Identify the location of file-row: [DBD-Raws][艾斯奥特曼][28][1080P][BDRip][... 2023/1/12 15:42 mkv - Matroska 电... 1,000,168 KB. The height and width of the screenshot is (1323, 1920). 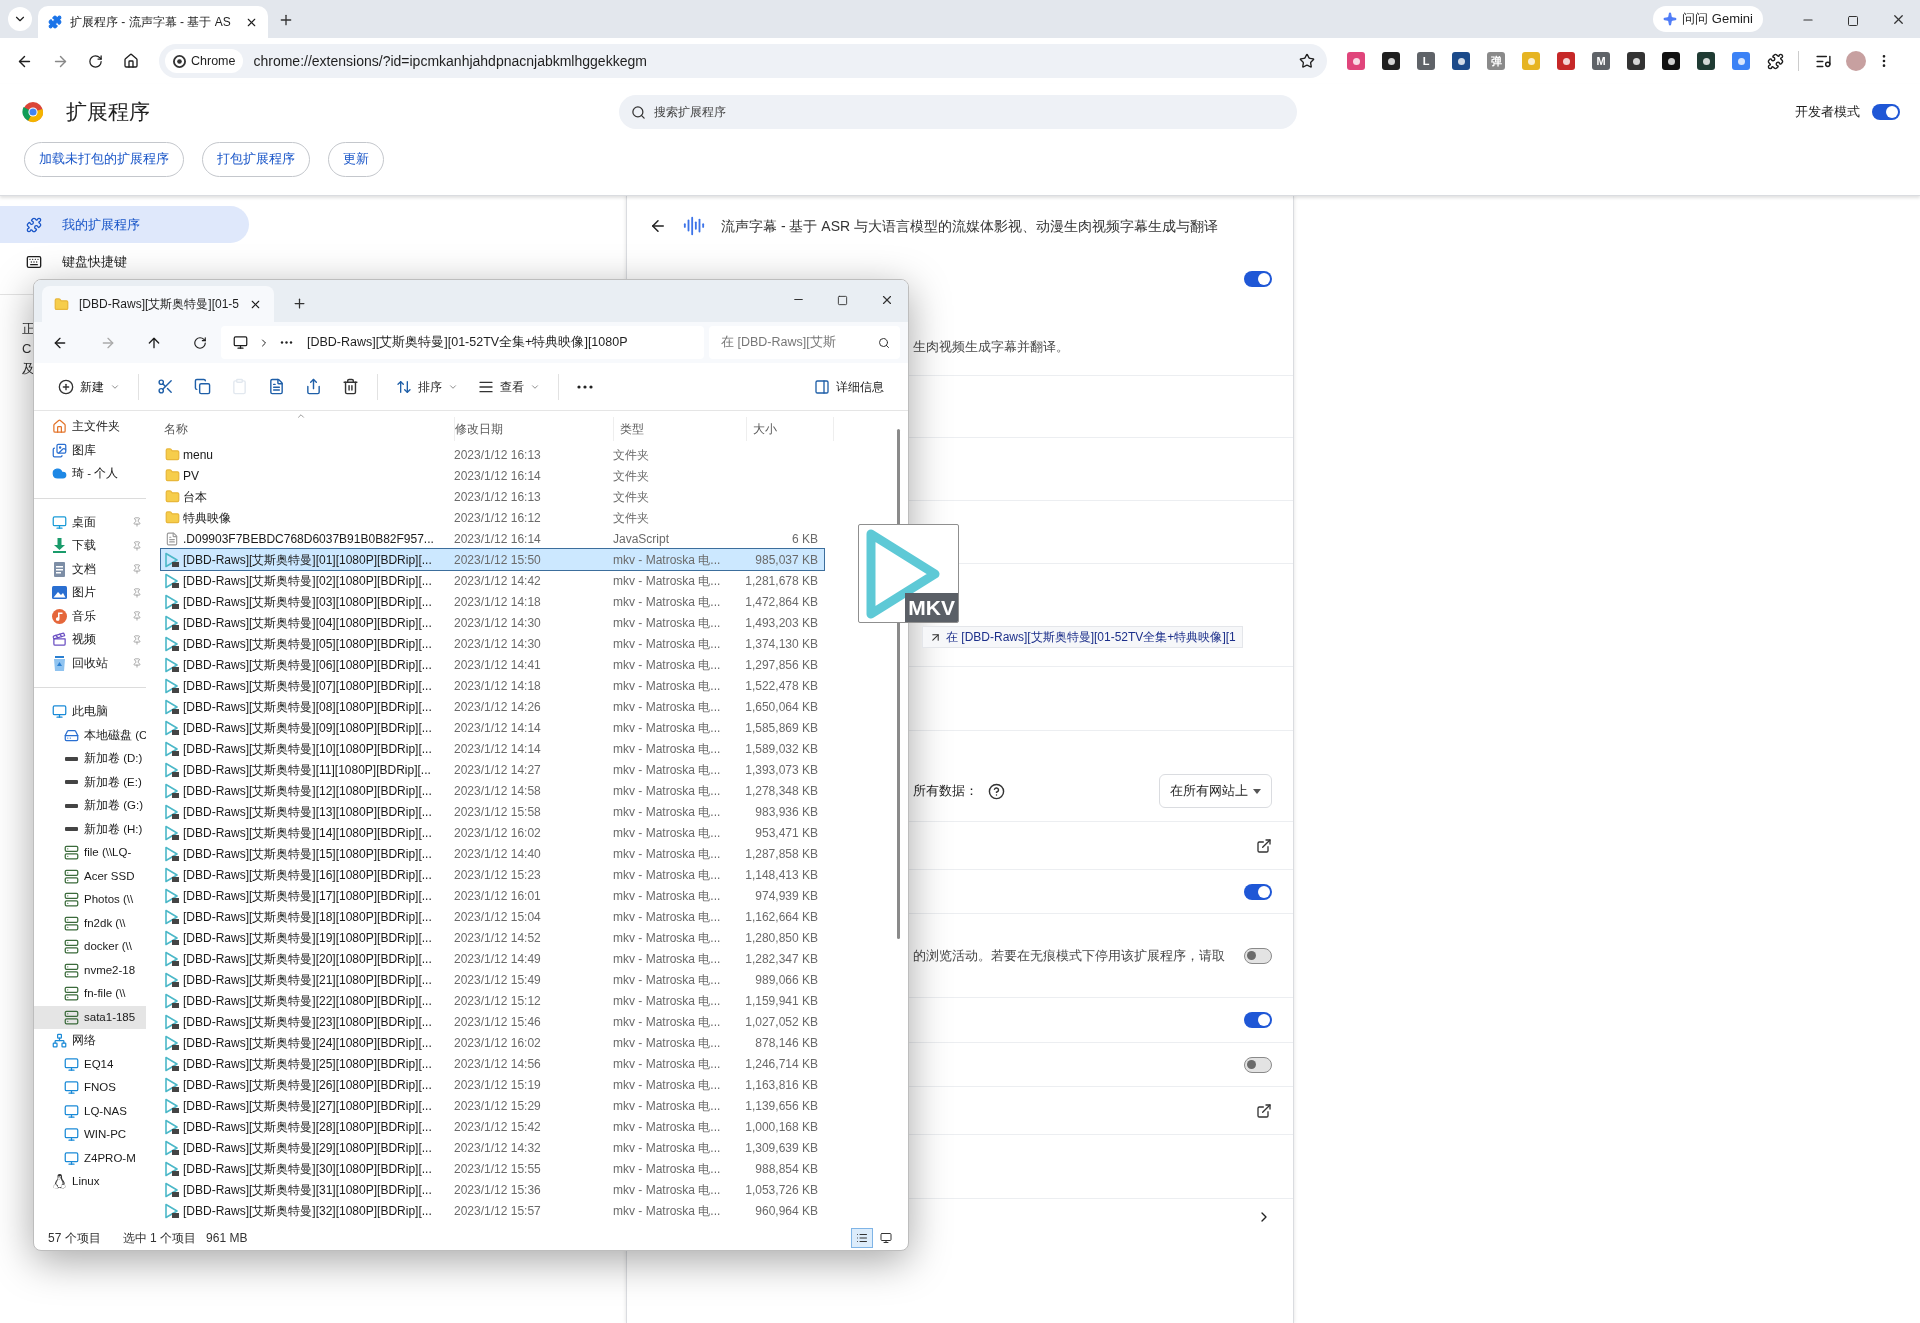
(492, 1126).